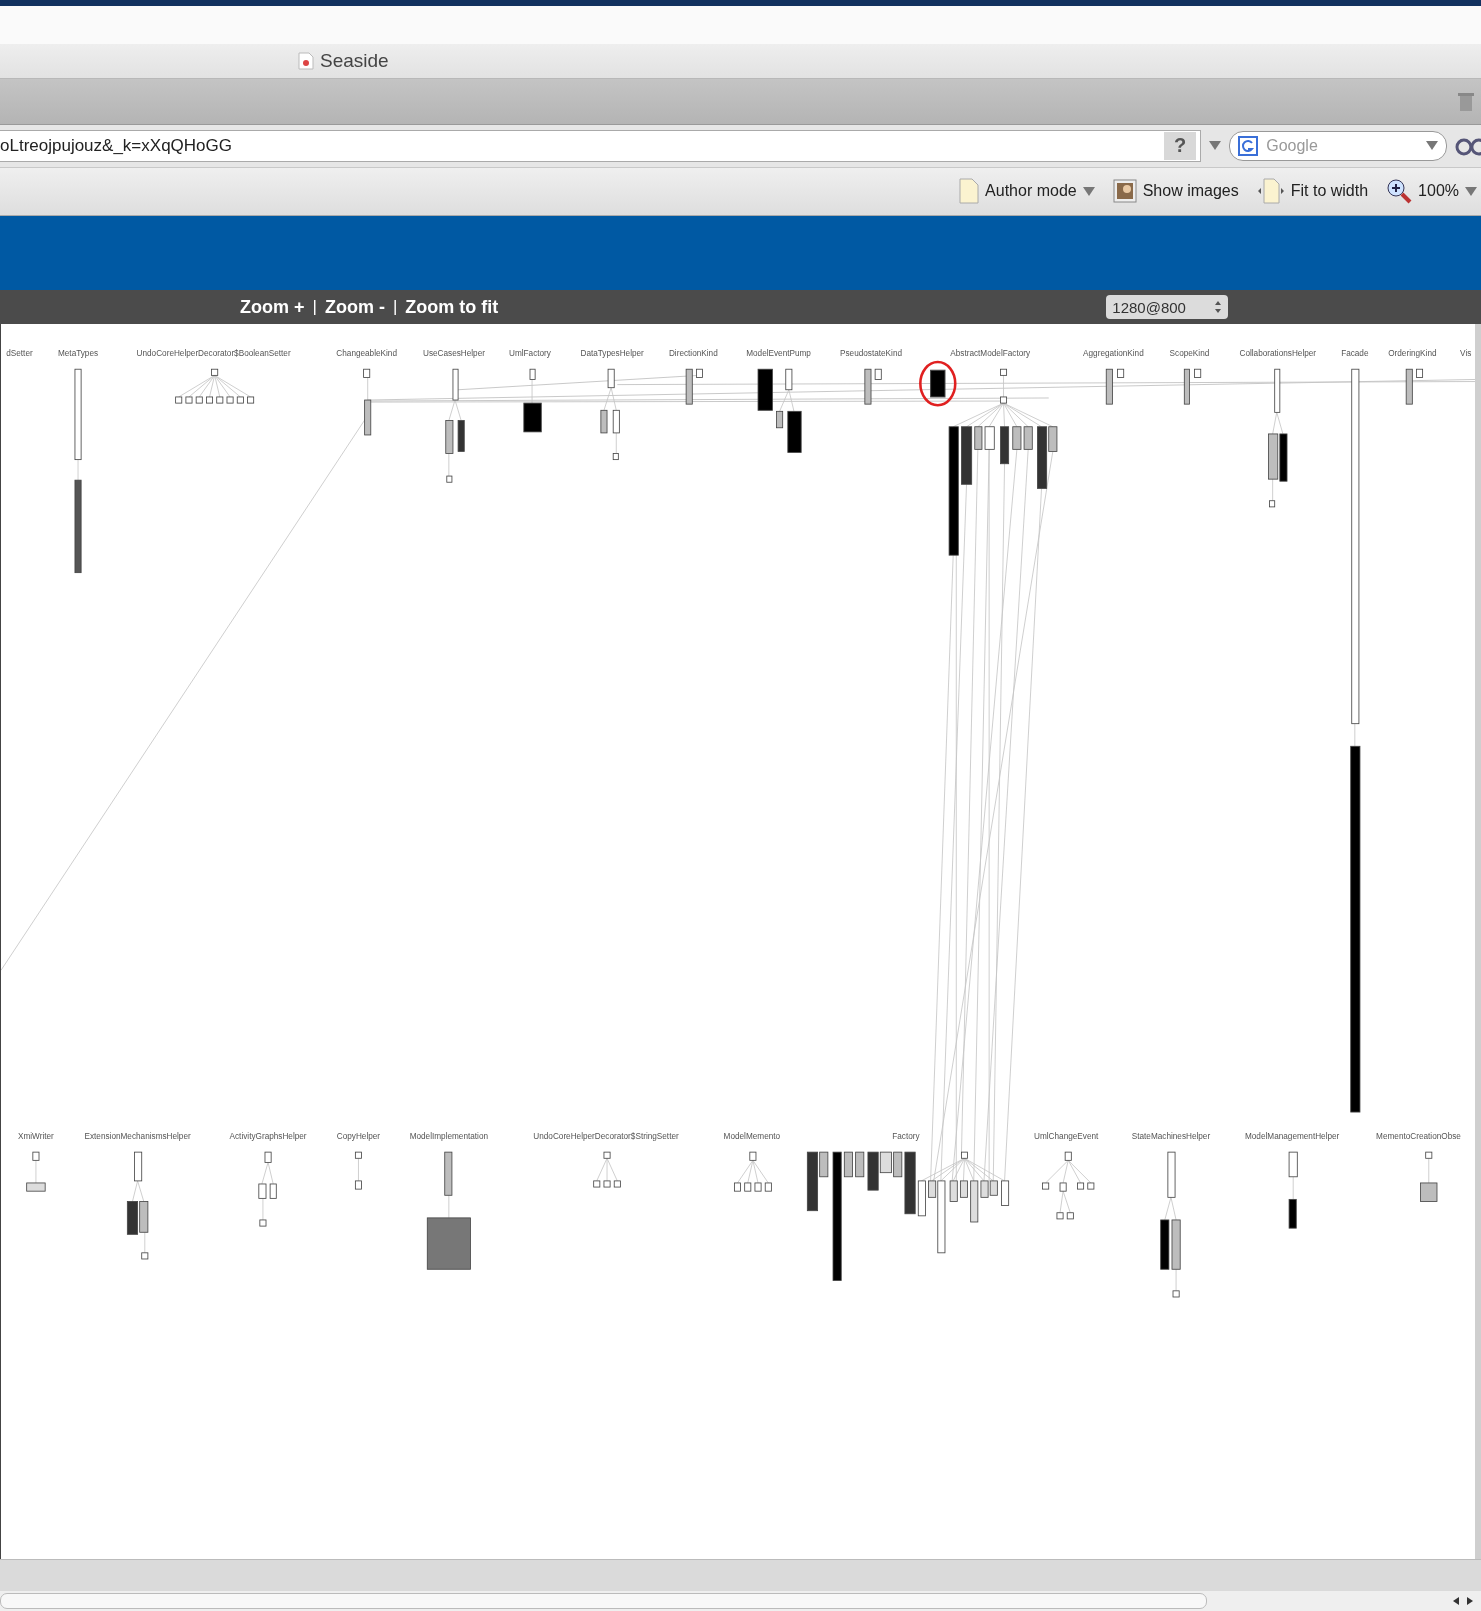 This screenshot has width=1481, height=1611. What do you see at coordinates (1342, 145) in the screenshot?
I see `search-input: Google` at bounding box center [1342, 145].